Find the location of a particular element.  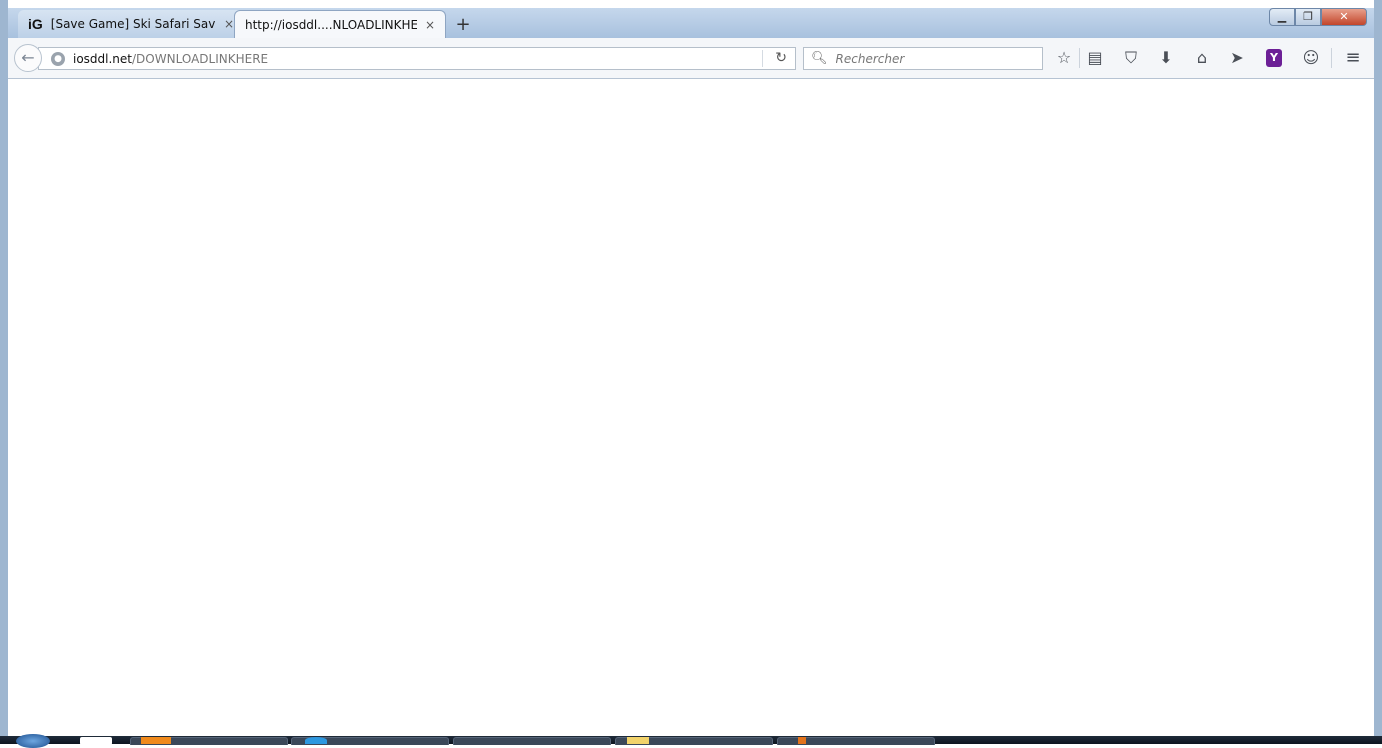

site-identity-icon: ● is located at coordinates (58, 58).